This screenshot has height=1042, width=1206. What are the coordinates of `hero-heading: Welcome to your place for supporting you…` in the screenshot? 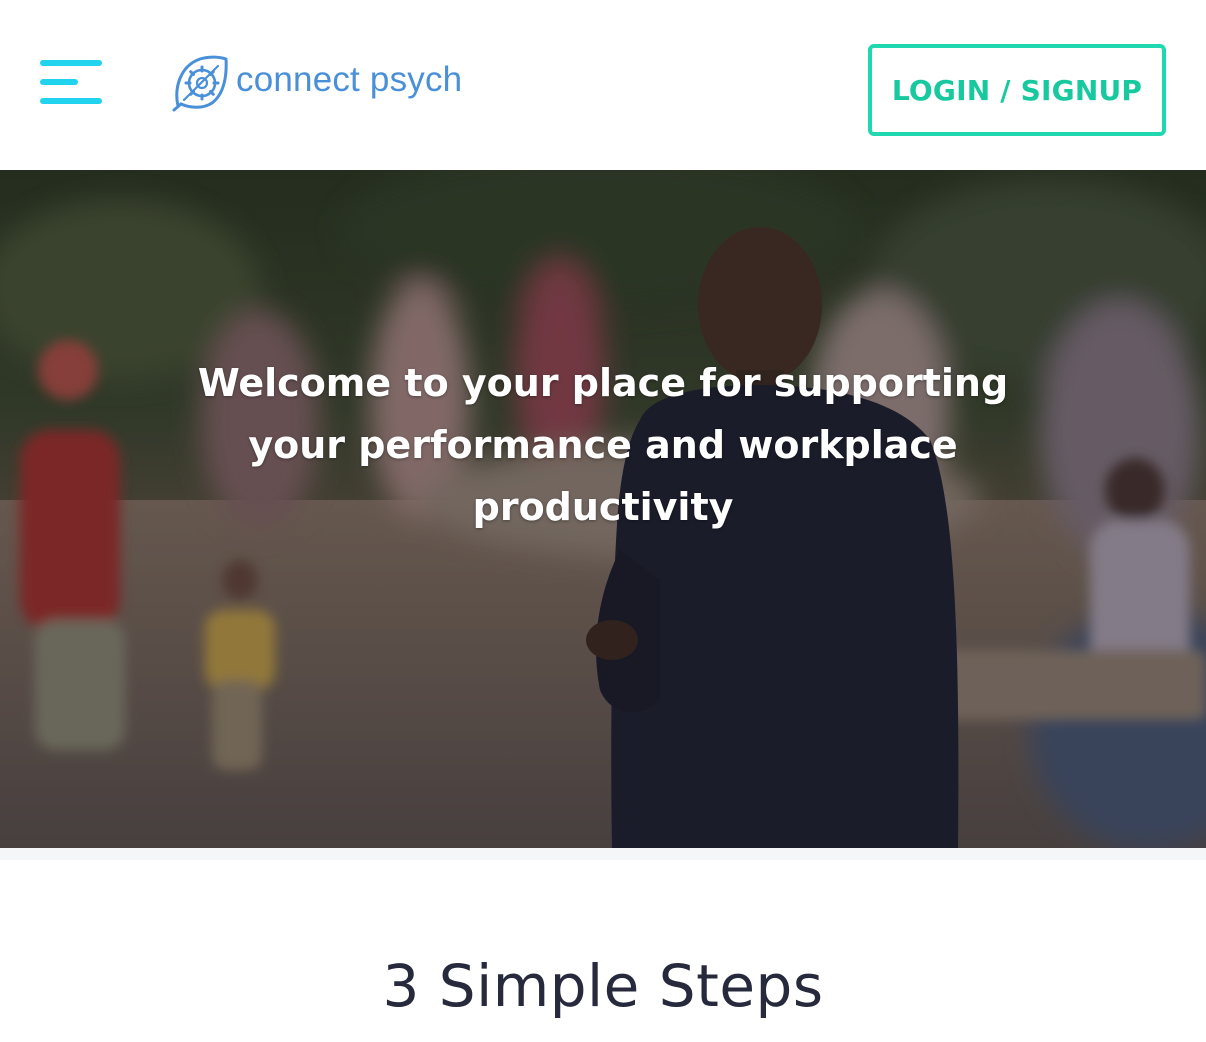 It's located at (603, 445).